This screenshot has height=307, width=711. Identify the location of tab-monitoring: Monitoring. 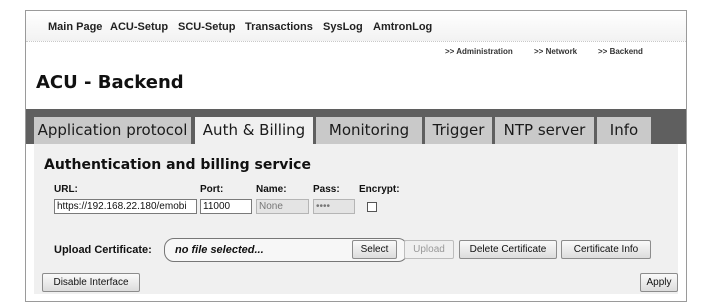
(369, 130).